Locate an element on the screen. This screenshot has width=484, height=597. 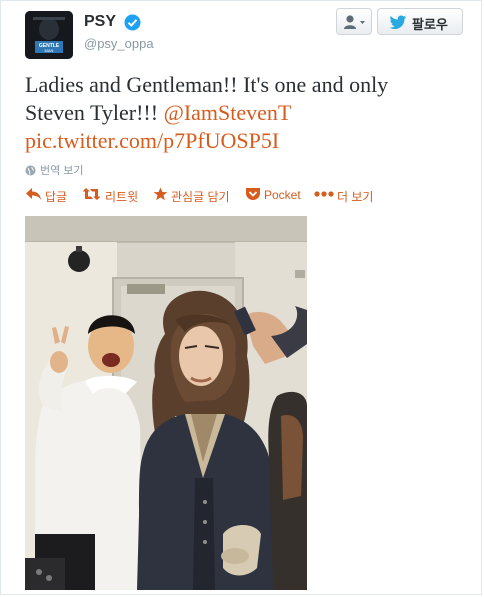
bird-icon is located at coordinates (398, 22).